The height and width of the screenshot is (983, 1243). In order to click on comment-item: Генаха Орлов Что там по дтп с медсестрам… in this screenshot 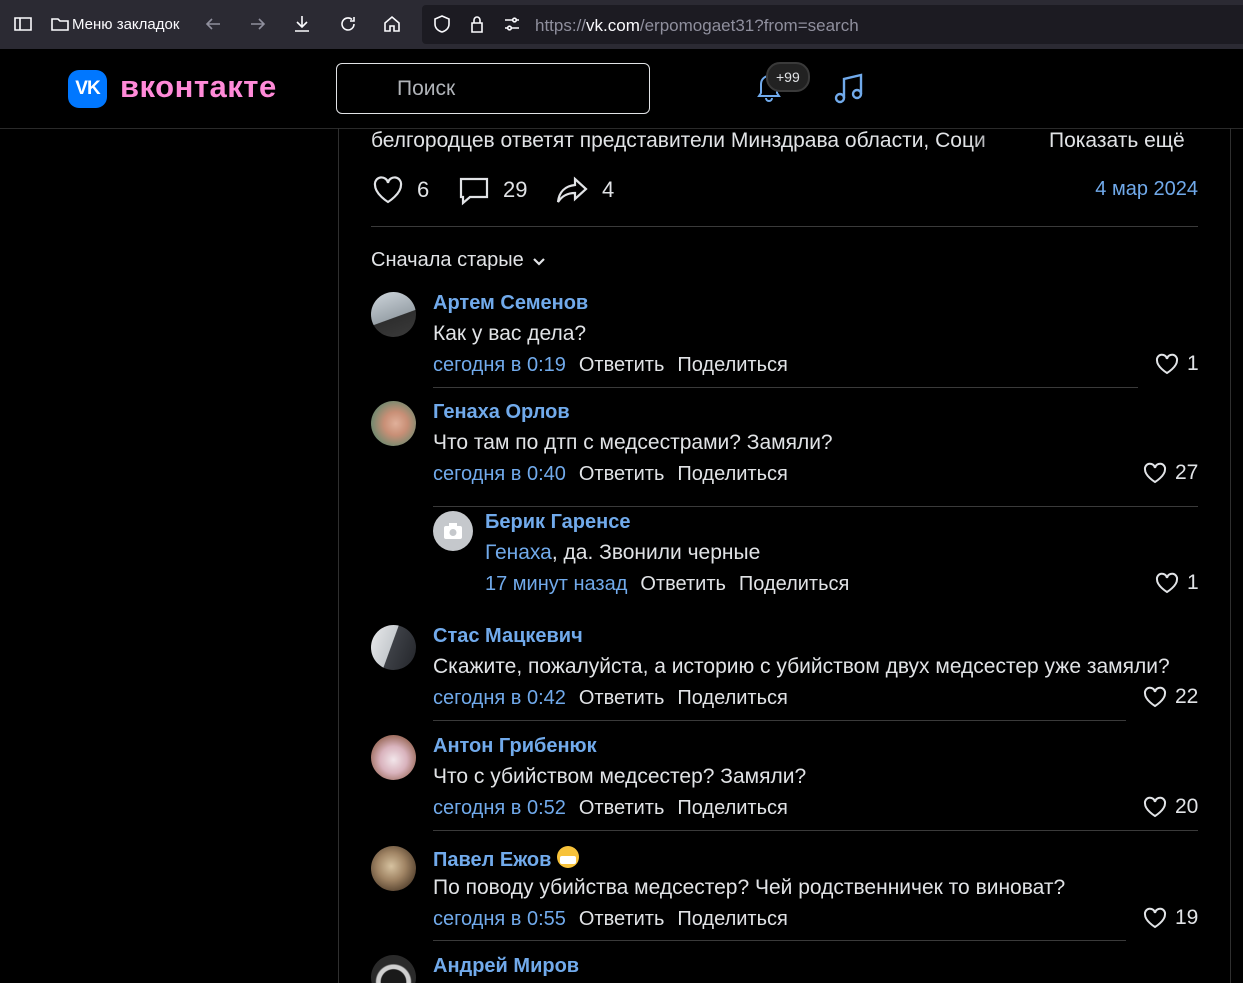, I will do `click(784, 454)`.